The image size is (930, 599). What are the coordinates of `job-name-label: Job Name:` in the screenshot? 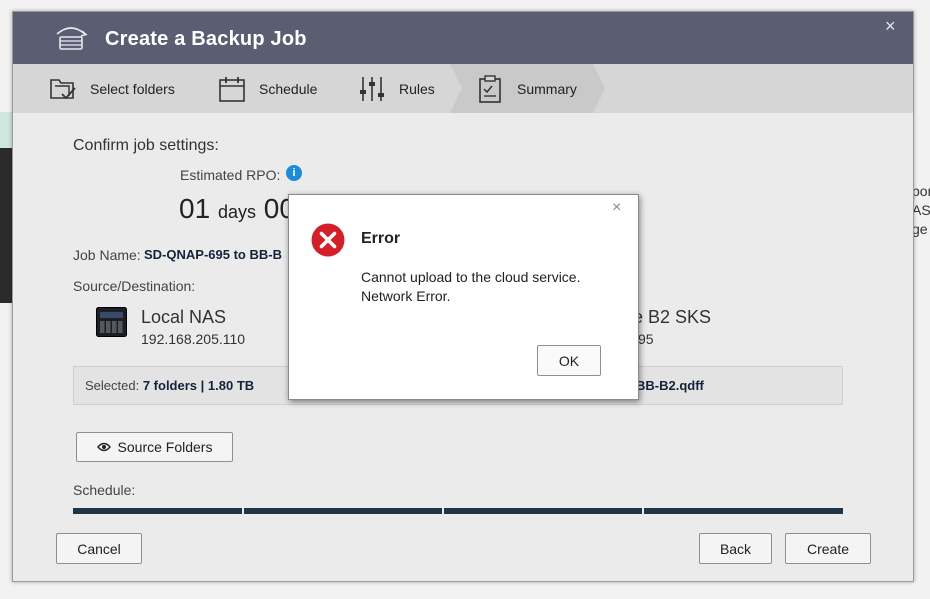 It's located at (107, 255).